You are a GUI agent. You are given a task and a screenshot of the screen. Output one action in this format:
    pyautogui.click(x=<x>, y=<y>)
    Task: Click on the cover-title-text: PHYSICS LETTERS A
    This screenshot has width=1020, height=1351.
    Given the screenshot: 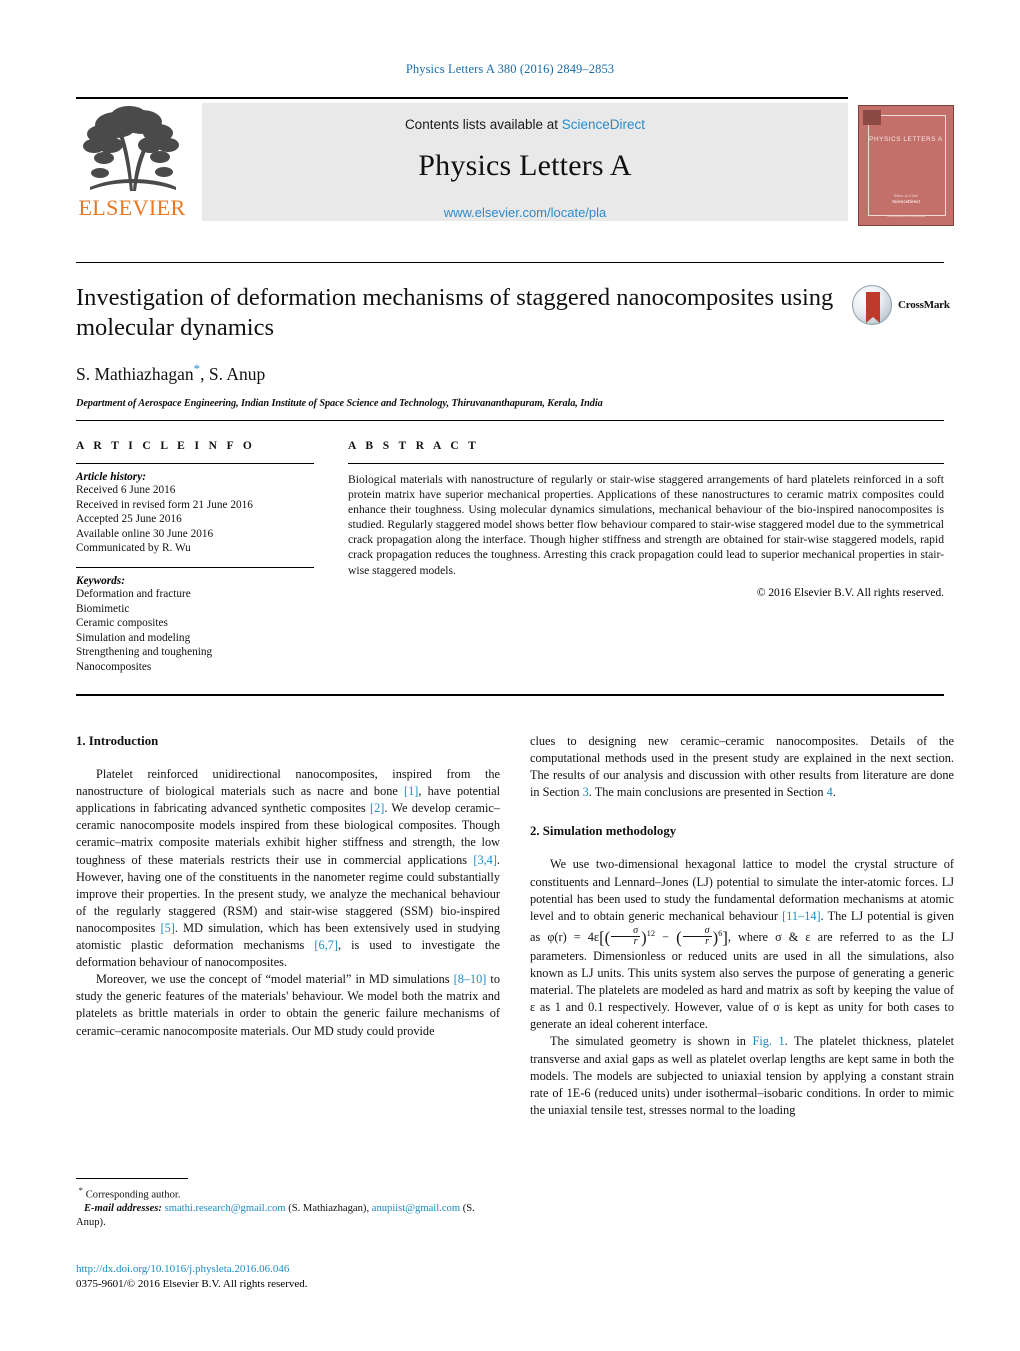 What is the action you would take?
    pyautogui.click(x=906, y=139)
    